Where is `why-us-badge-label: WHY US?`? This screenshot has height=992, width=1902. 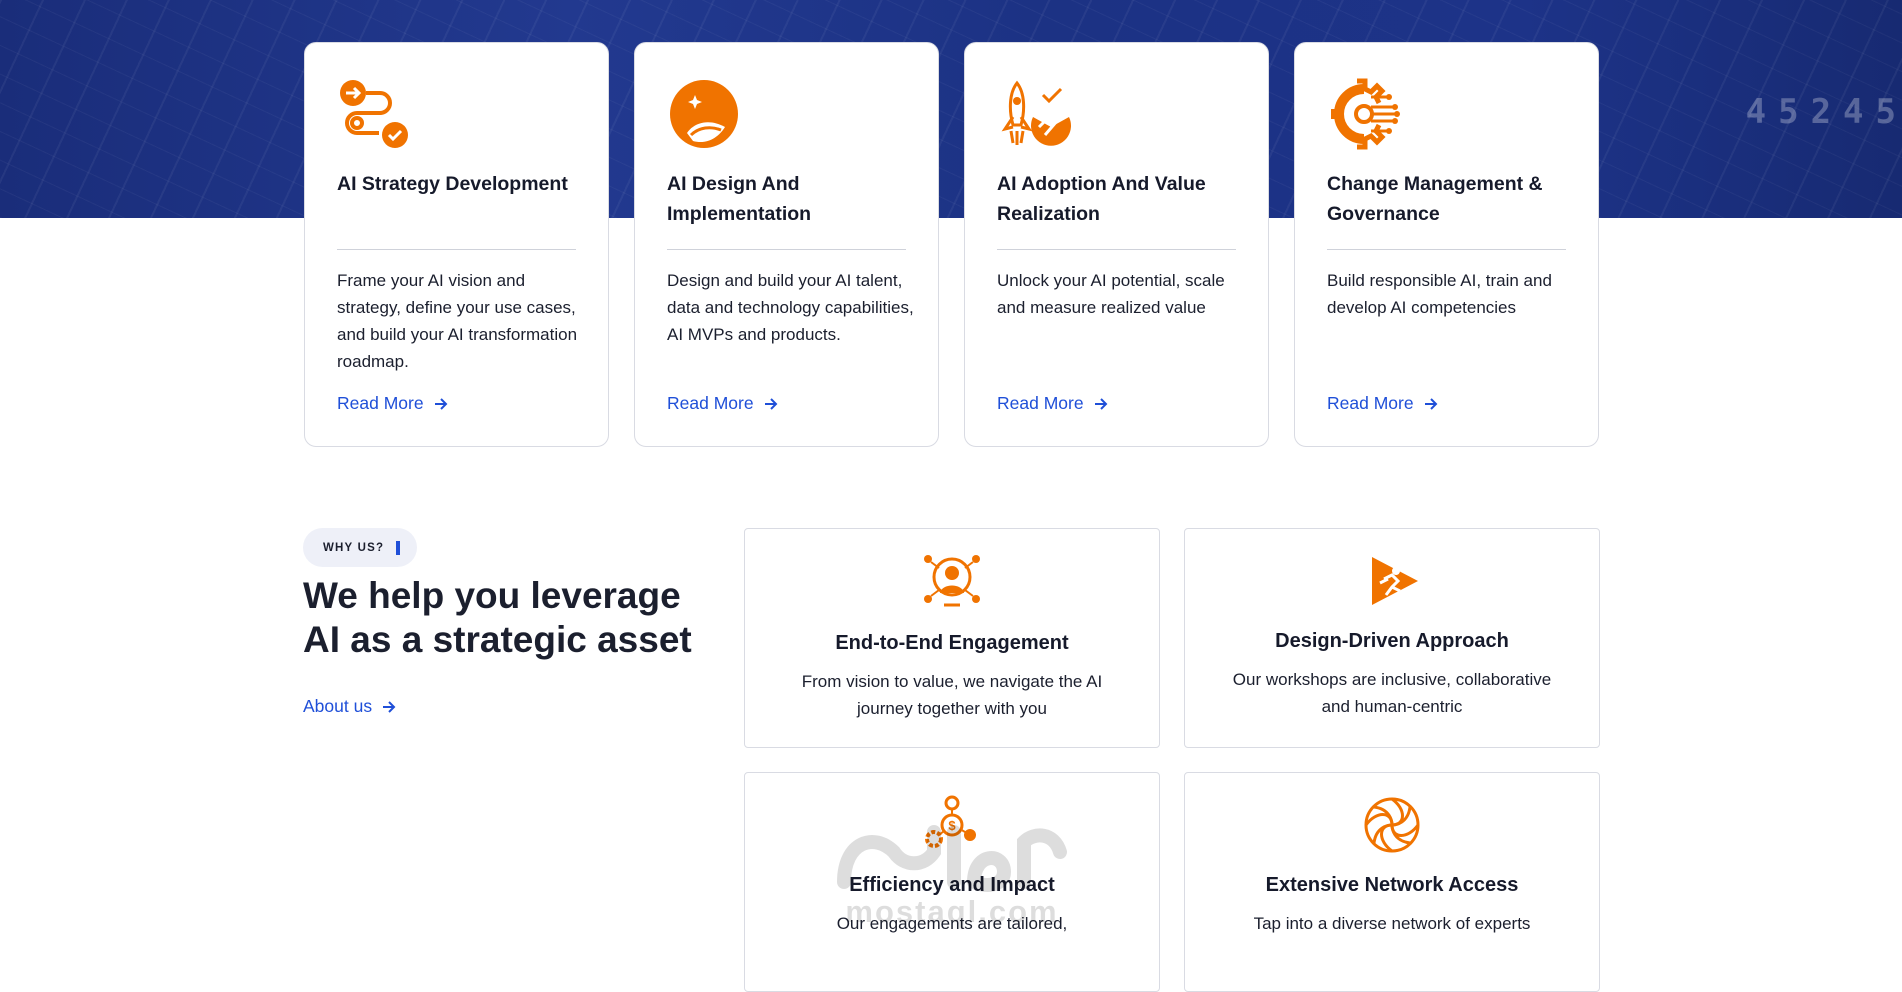
why-us-badge-label: WHY US? is located at coordinates (354, 547).